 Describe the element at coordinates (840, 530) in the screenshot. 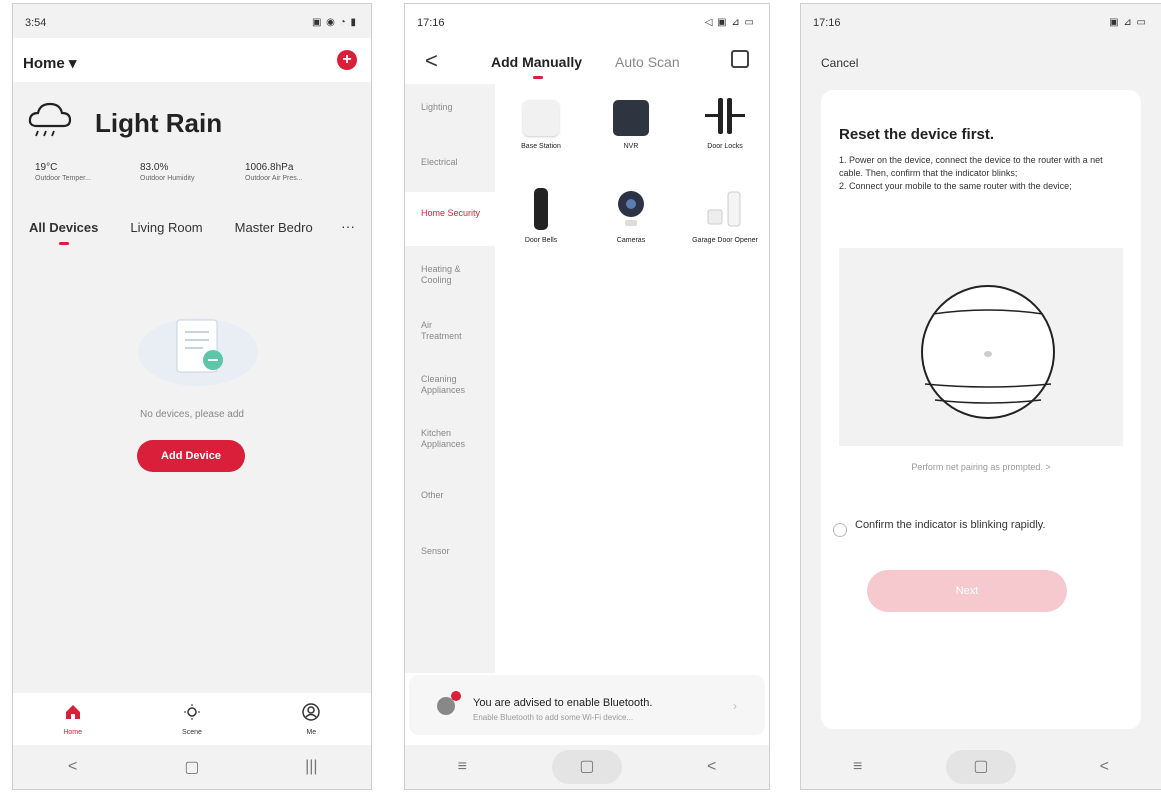

I see `confirm-radio` at that location.